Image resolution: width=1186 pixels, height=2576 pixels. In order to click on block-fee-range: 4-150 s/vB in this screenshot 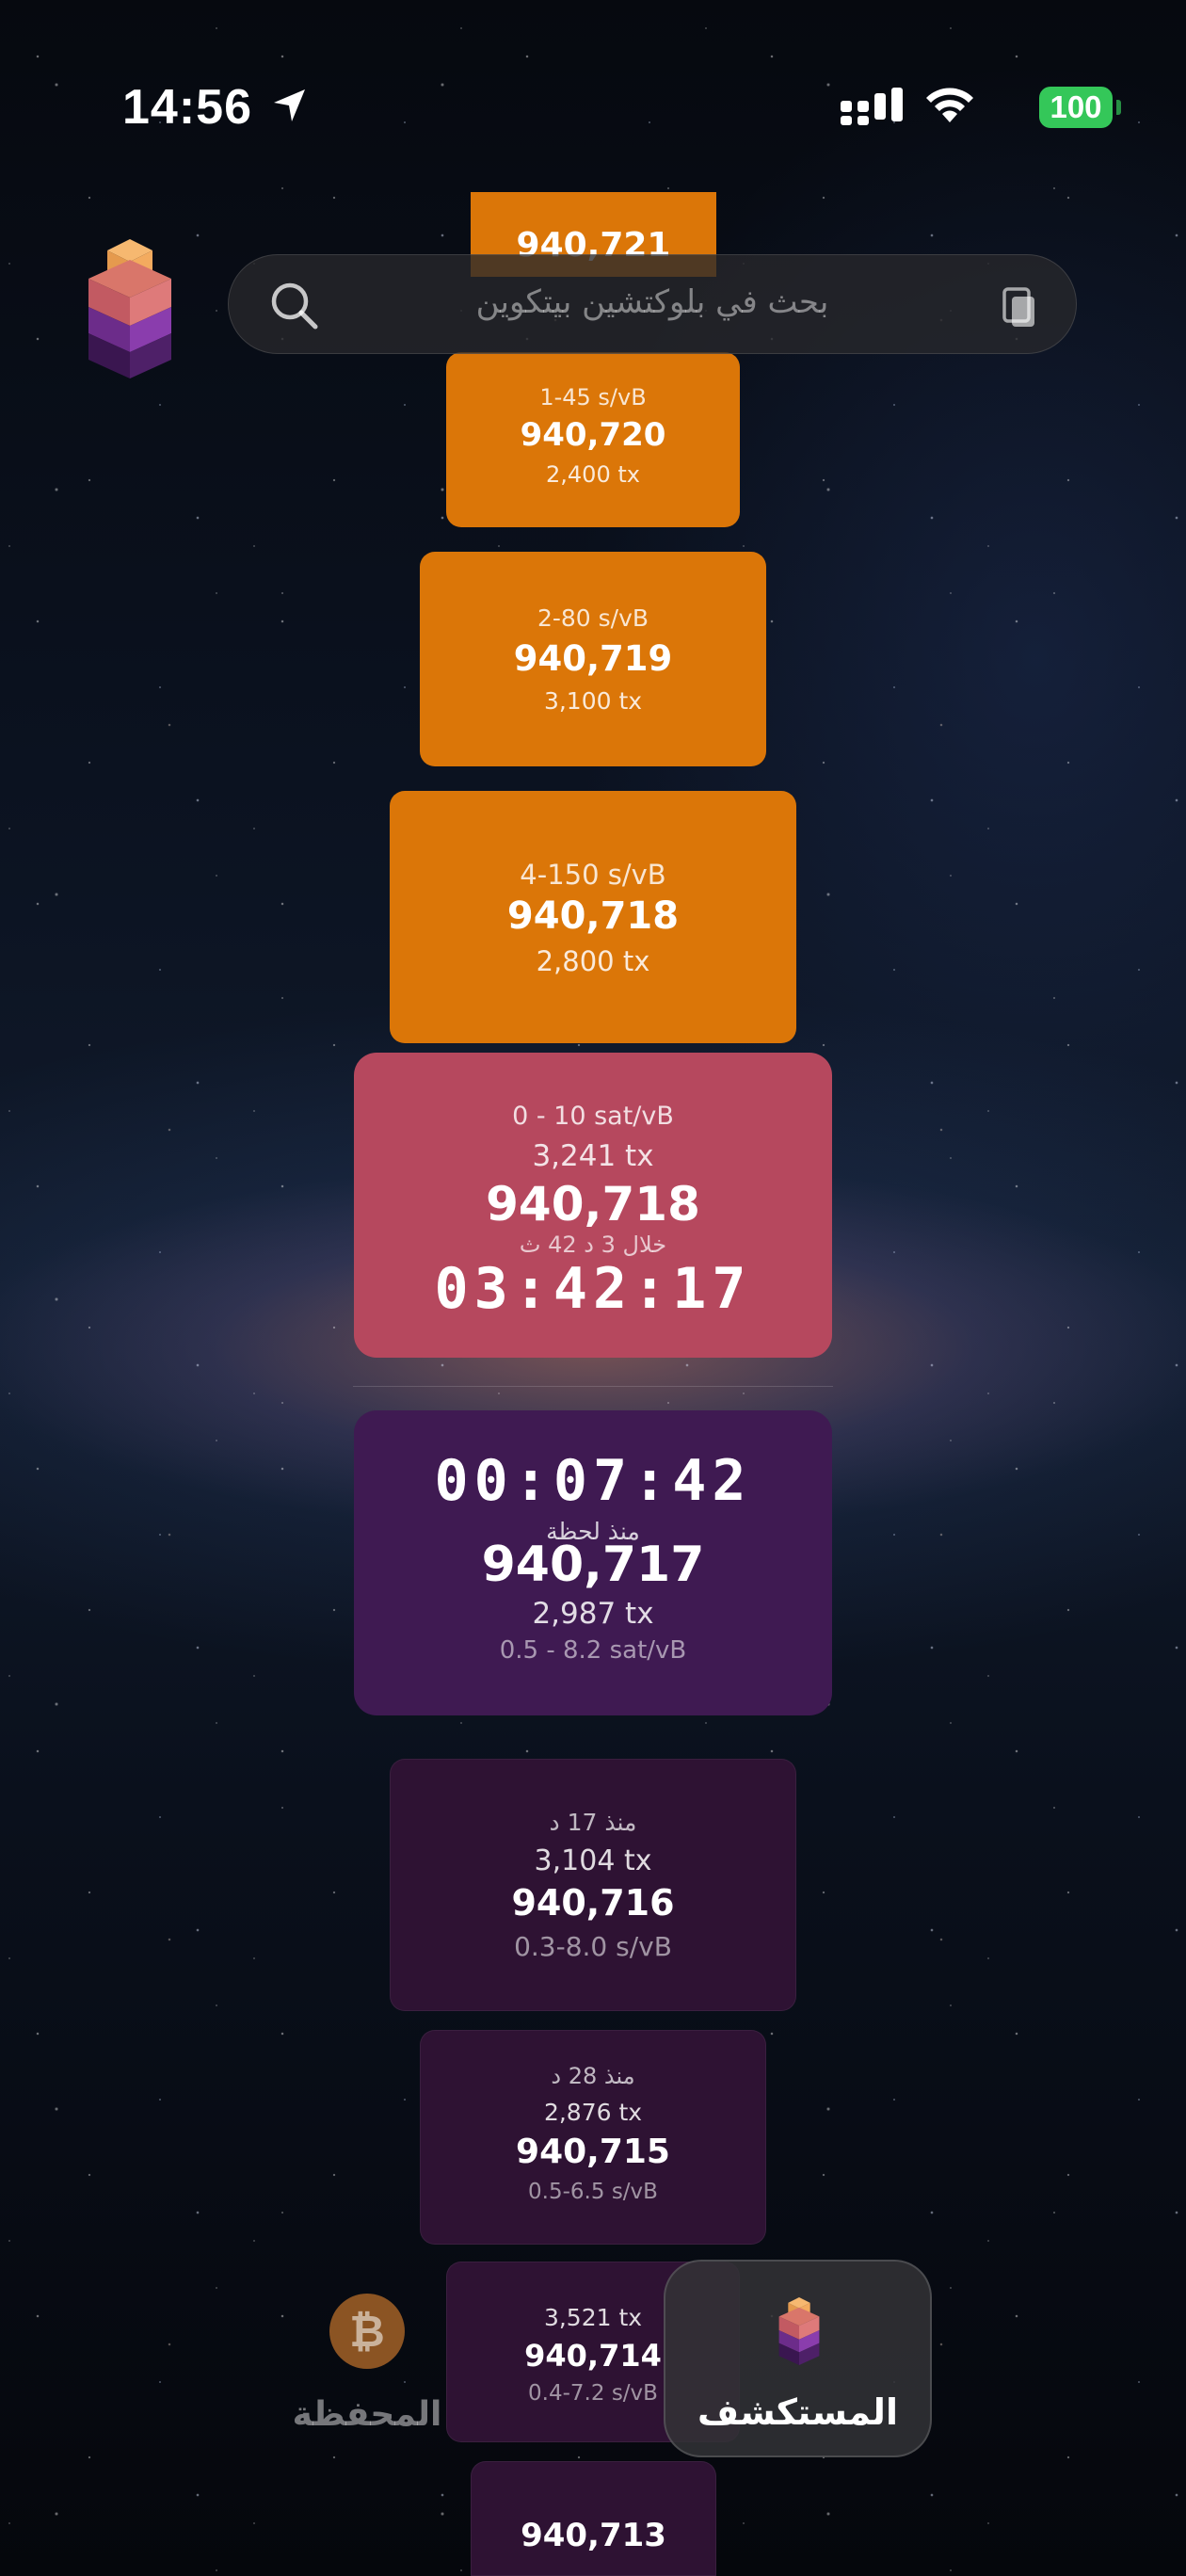, I will do `click(593, 875)`.